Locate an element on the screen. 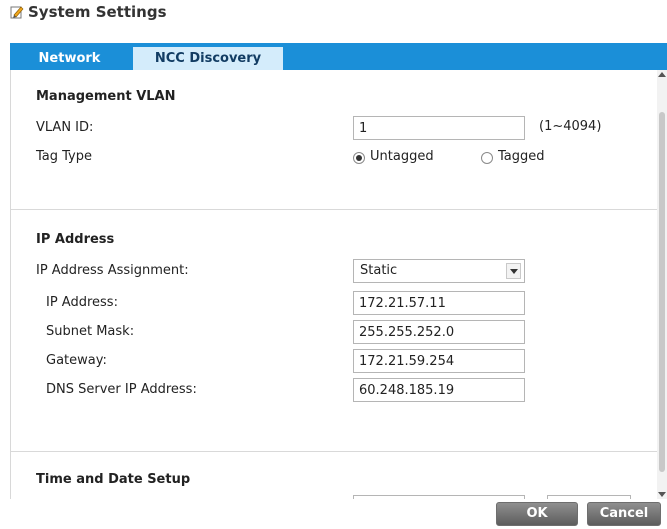 The width and height of the screenshot is (667, 529). section-title-ip-address: IP Address is located at coordinates (75, 239).